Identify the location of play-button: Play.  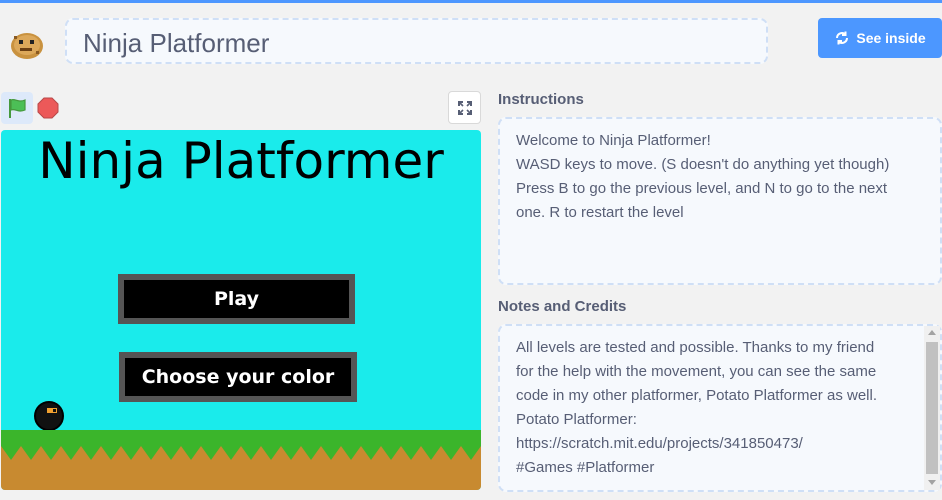
(236, 299).